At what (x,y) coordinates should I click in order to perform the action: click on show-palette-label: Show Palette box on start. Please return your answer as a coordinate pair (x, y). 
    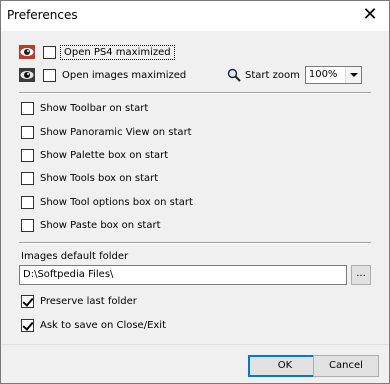
    Looking at the image, I should click on (104, 155).